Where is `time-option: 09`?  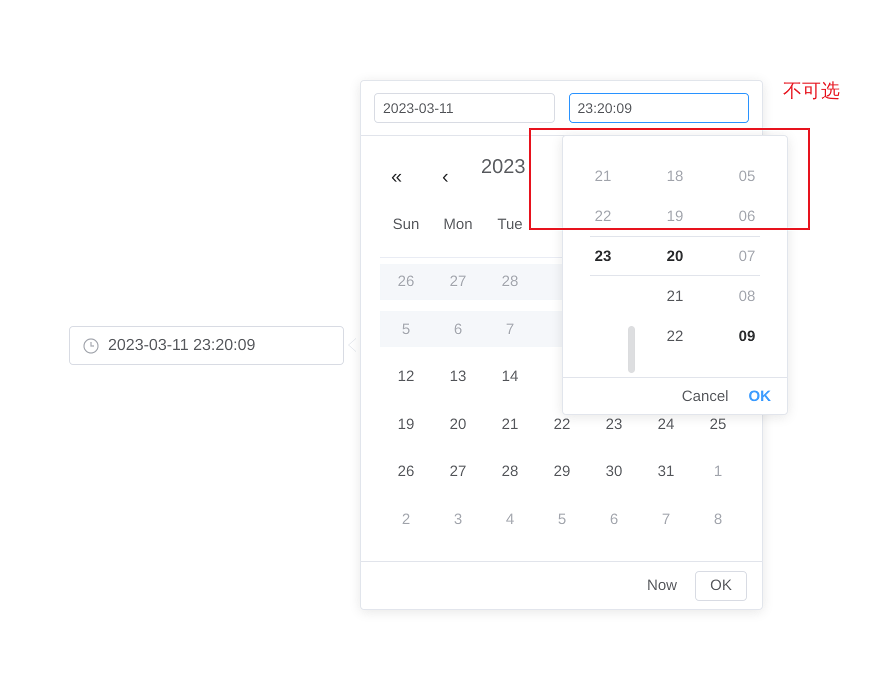
time-option: 09 is located at coordinates (747, 336).